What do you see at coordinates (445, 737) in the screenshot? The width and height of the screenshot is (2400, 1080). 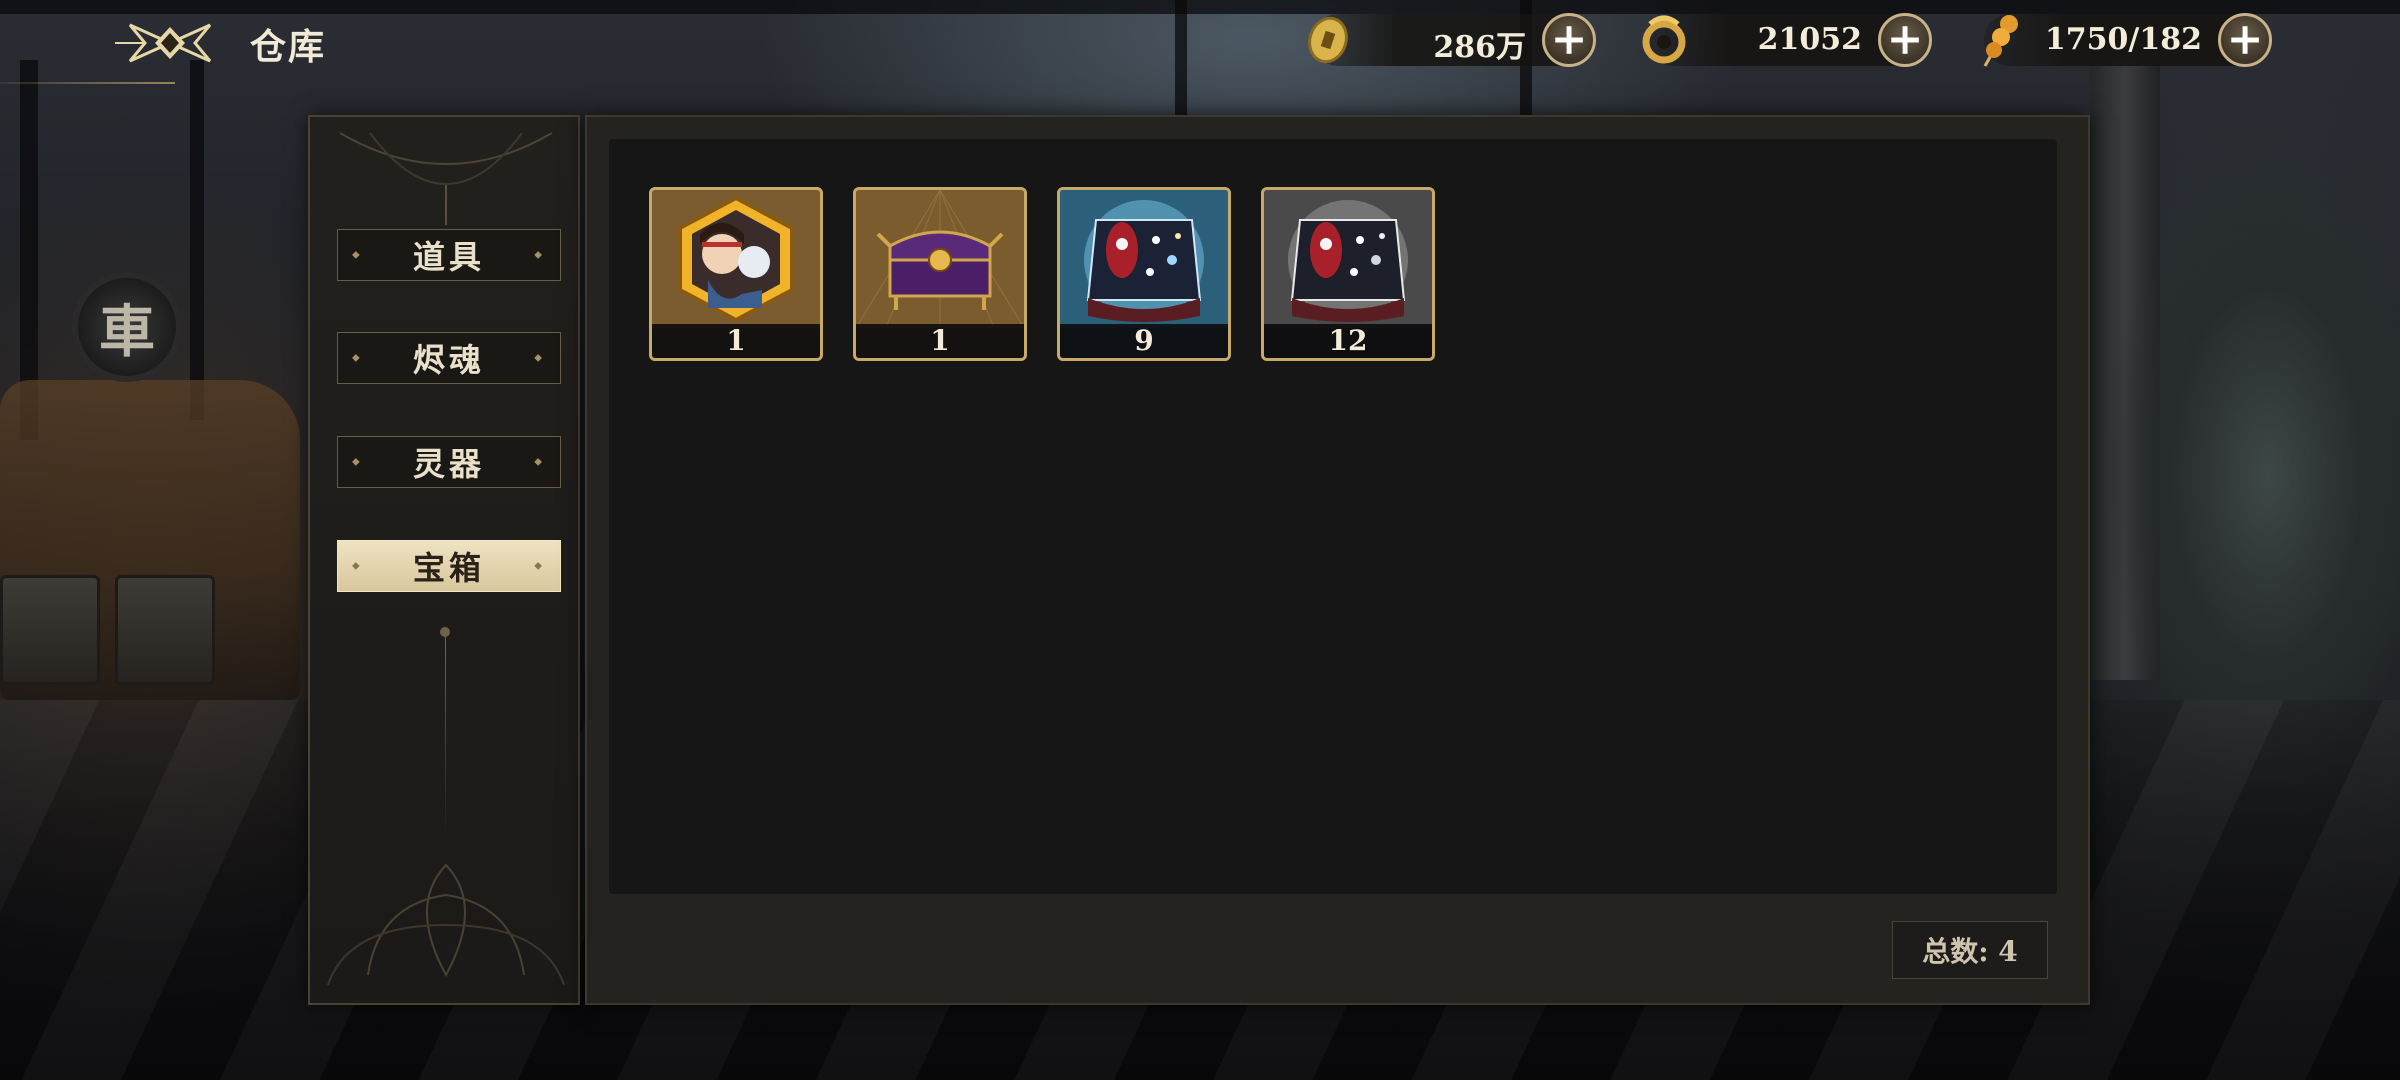 I see `sidebar-divider-line` at bounding box center [445, 737].